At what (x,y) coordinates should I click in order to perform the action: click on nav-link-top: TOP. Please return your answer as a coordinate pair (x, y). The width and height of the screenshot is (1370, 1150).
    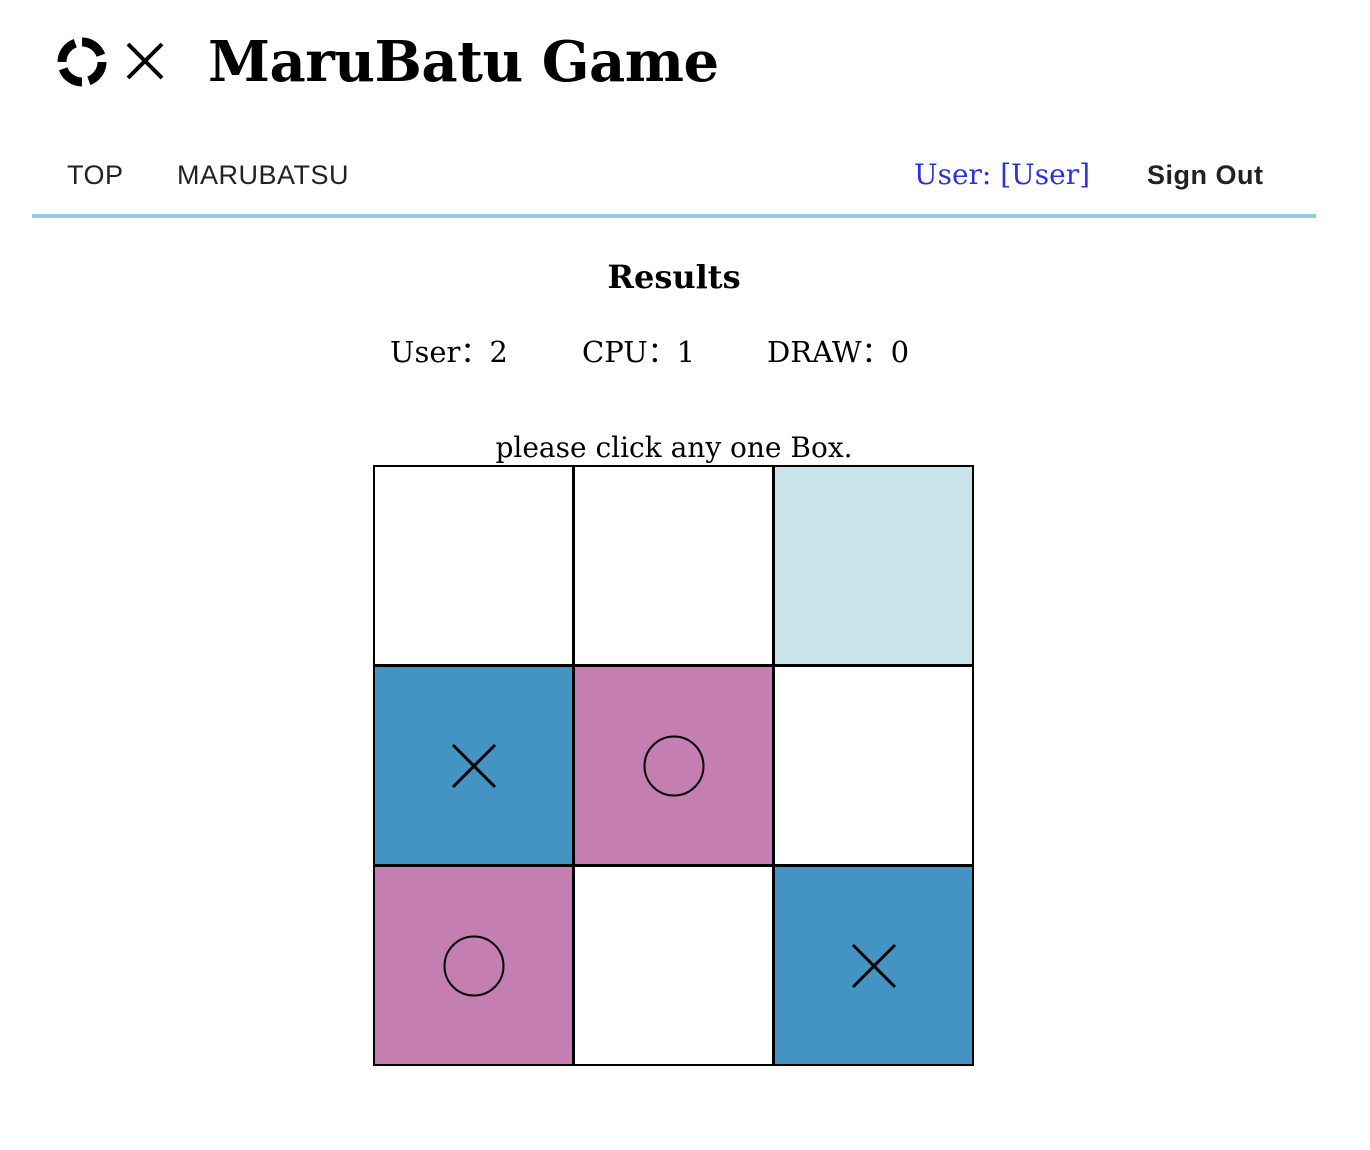
    Looking at the image, I should click on (95, 175).